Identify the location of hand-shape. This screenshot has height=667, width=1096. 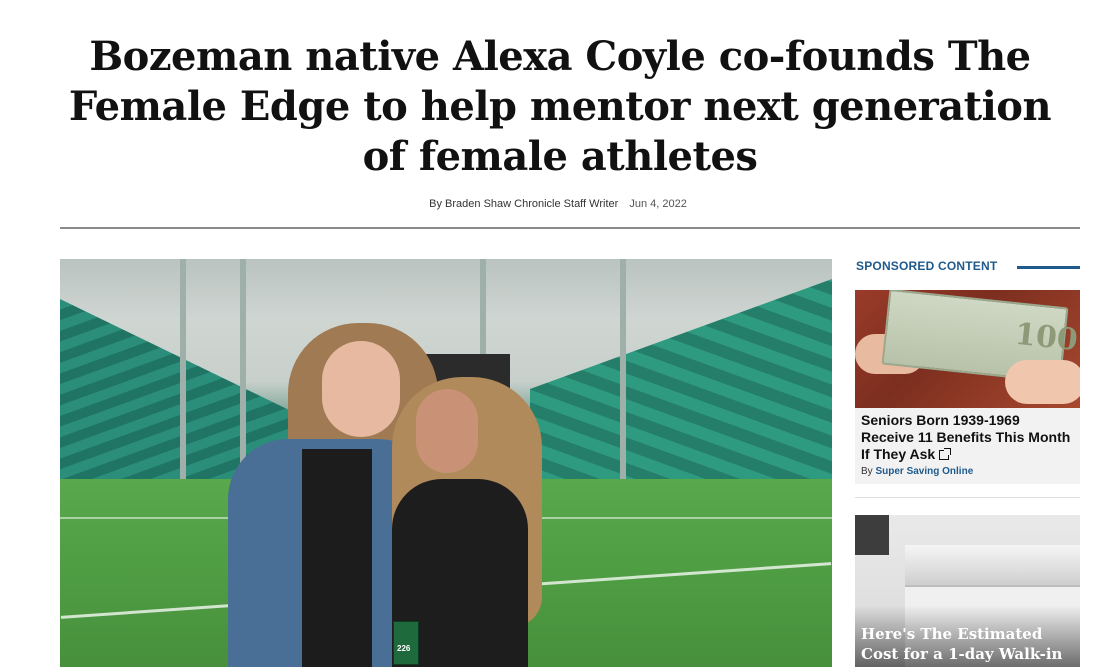
(1042, 382).